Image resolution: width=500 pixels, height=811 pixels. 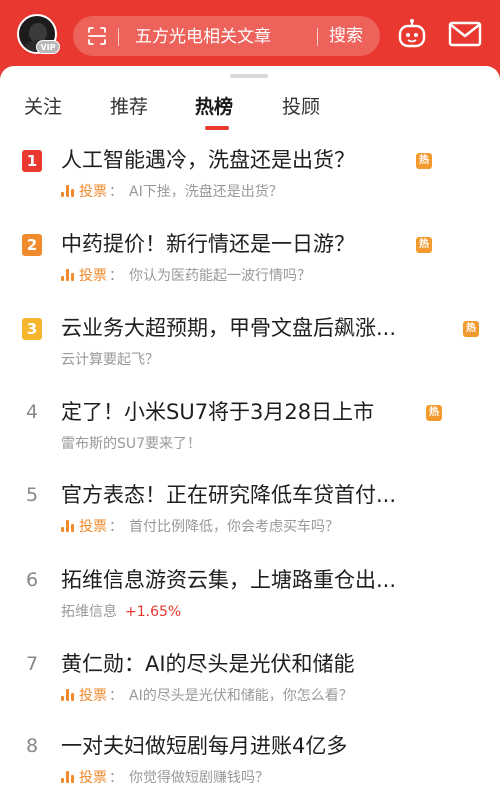 What do you see at coordinates (48, 47) in the screenshot?
I see `vip-badge: VIP` at bounding box center [48, 47].